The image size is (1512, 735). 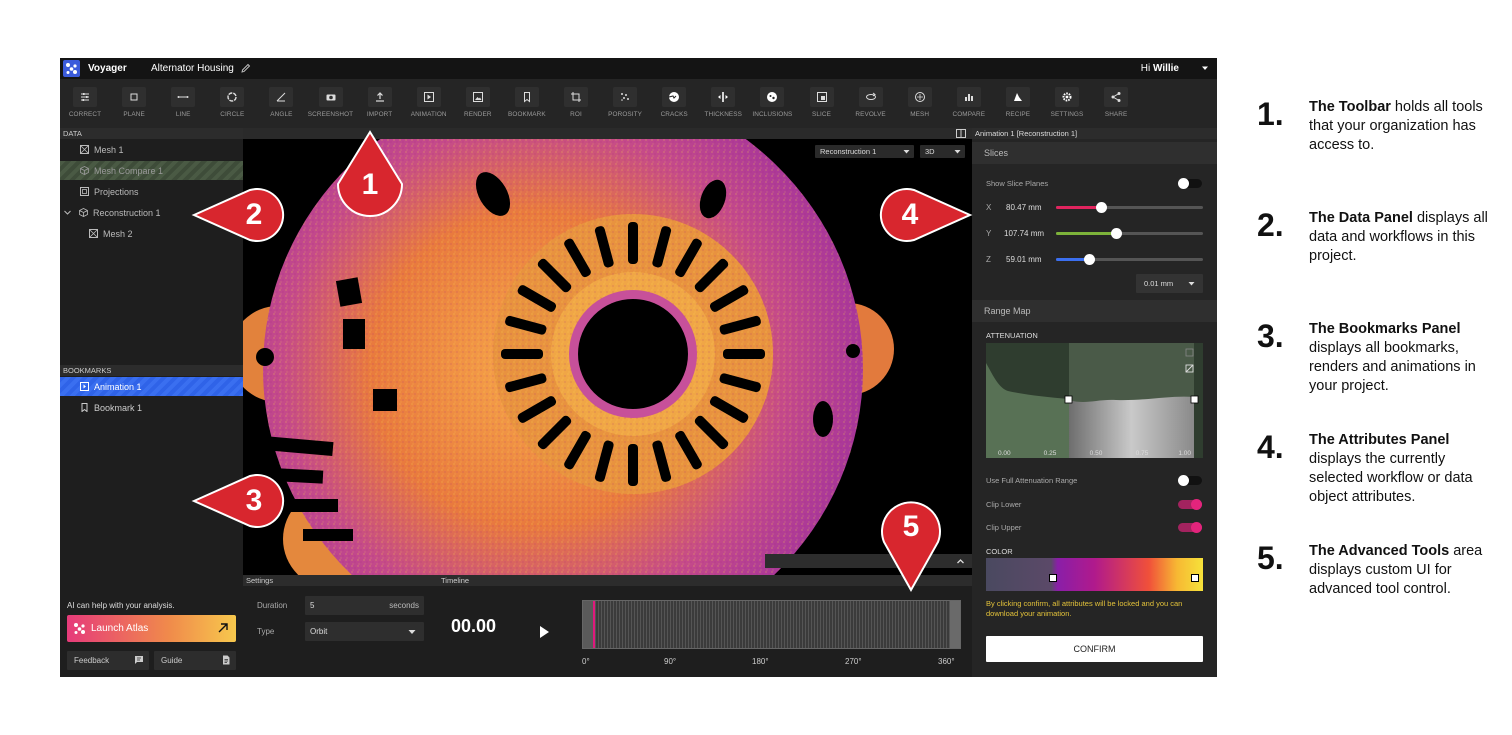 I want to click on timeline-tick: 180°, so click(x=760, y=661).